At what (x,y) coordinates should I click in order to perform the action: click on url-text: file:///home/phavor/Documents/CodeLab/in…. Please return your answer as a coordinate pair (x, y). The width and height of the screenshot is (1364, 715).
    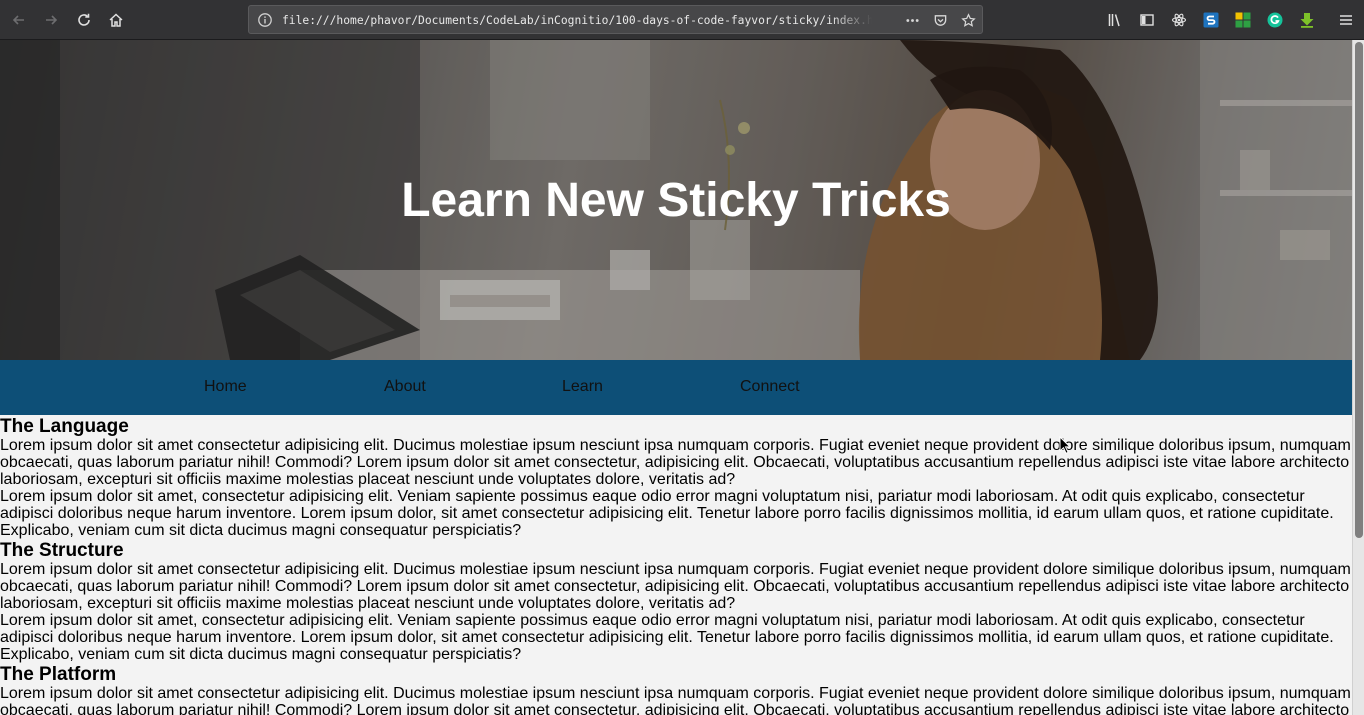
    Looking at the image, I should click on (577, 21).